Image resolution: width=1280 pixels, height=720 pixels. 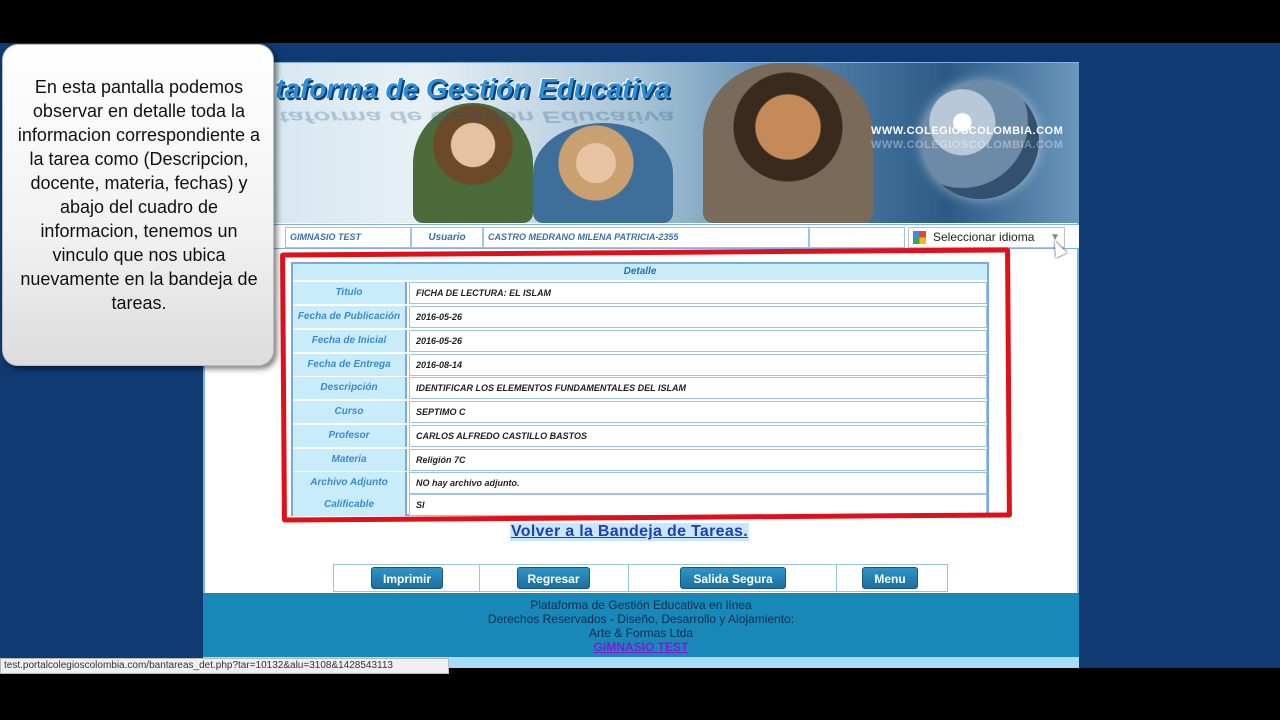 What do you see at coordinates (641, 633) in the screenshot?
I see `footer-line-3: Arte & Formas Ltda` at bounding box center [641, 633].